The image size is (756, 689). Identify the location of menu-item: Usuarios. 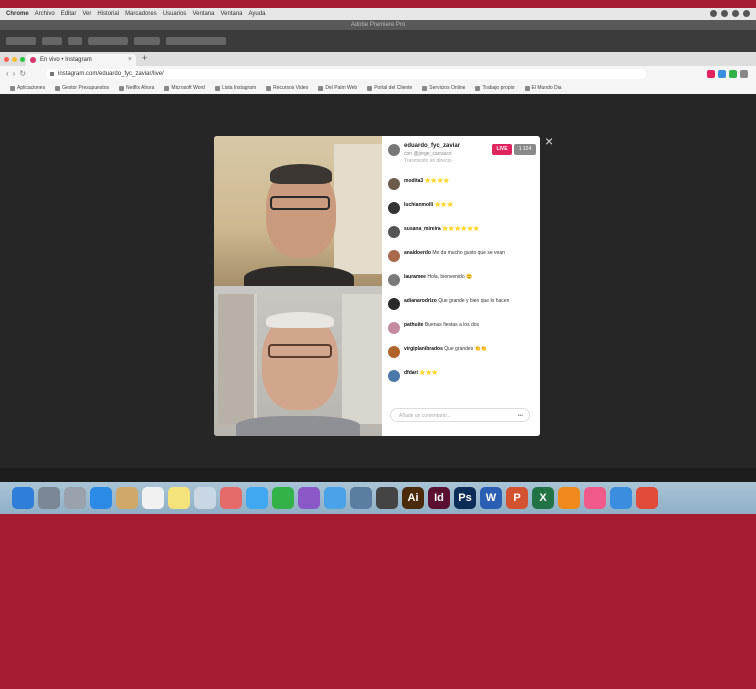
(175, 14).